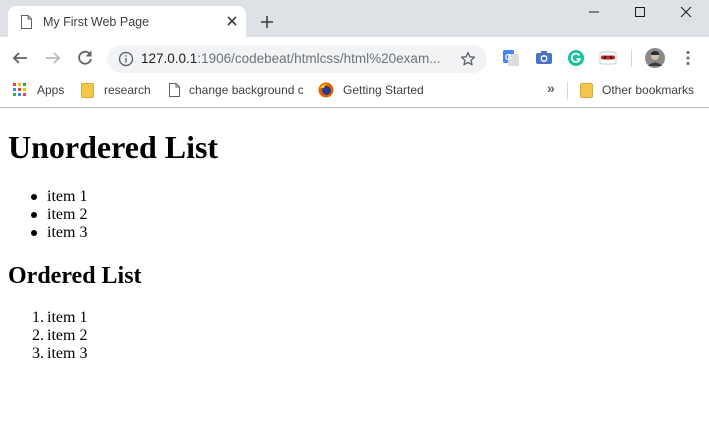 This screenshot has height=446, width=709. I want to click on tab-close-icon, so click(232, 21).